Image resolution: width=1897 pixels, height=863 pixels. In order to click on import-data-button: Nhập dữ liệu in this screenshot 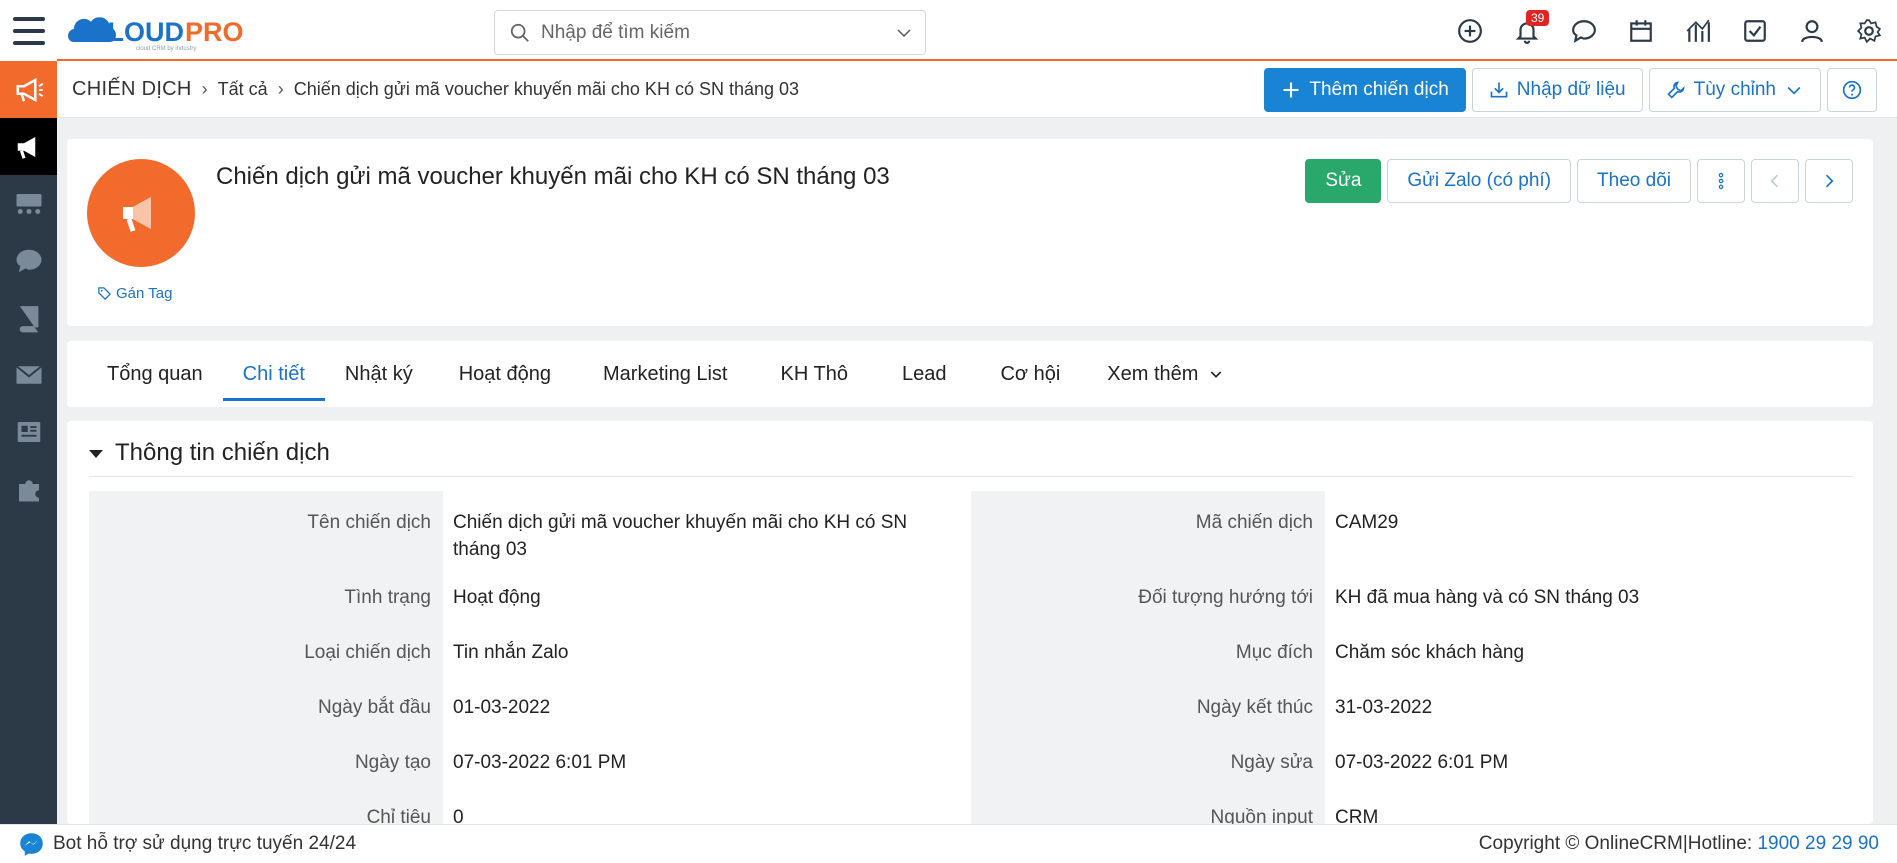, I will do `click(1557, 90)`.